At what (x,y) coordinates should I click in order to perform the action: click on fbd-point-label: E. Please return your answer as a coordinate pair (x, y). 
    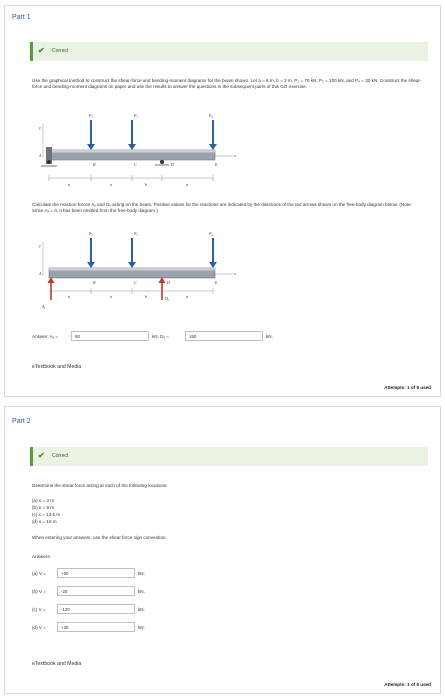
    Looking at the image, I should click on (216, 282).